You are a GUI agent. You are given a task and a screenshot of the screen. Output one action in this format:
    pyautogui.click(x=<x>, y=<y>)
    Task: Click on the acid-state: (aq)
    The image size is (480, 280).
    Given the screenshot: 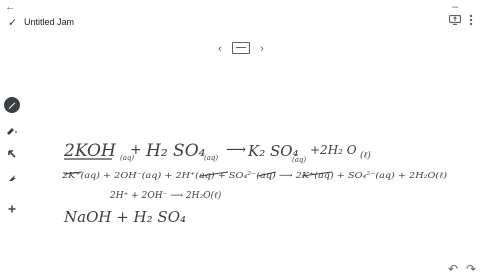 What is the action you would take?
    pyautogui.click(x=211, y=158)
    